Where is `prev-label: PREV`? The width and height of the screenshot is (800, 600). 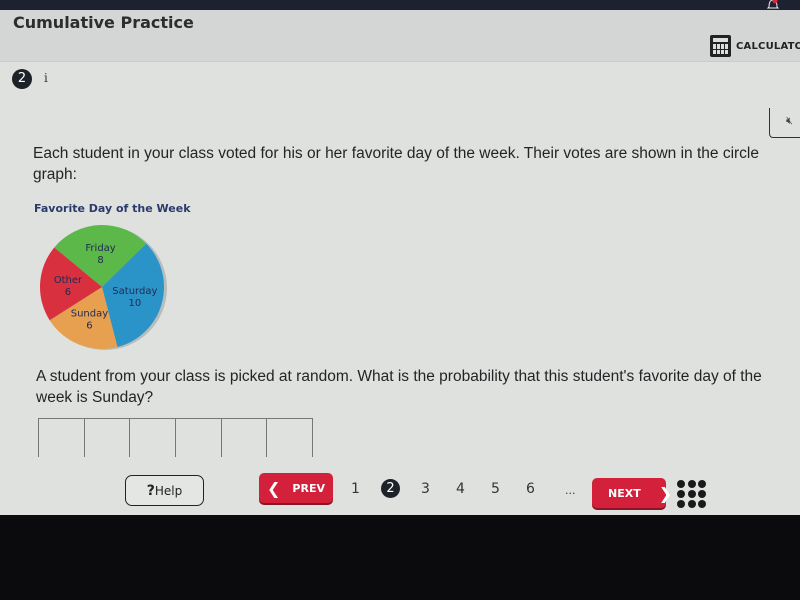 prev-label: PREV is located at coordinates (308, 488).